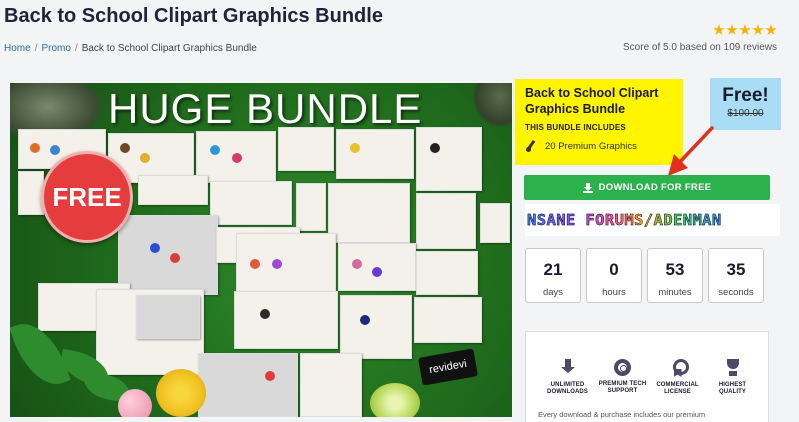 The image size is (799, 422). Describe the element at coordinates (736, 292) in the screenshot. I see `countdown-unit: seconds` at that location.